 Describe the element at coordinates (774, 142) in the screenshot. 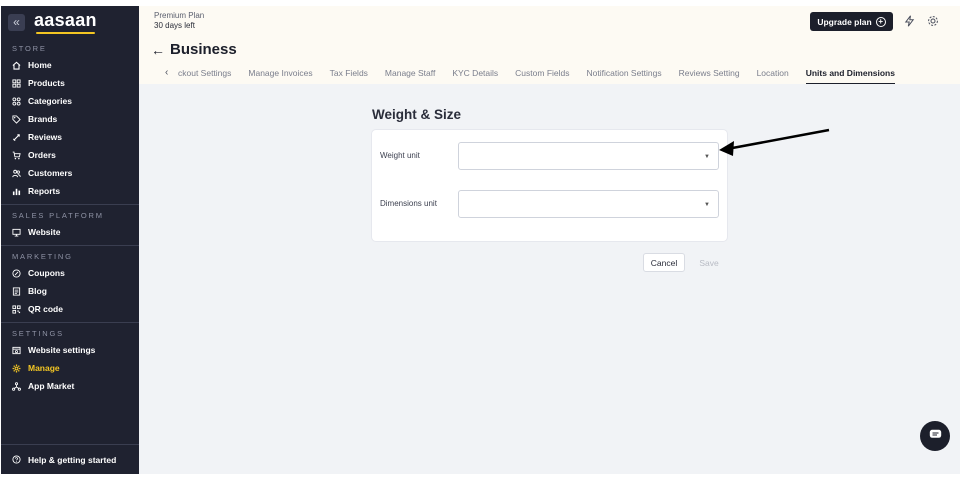

I see `annotation-arrow-icon` at that location.